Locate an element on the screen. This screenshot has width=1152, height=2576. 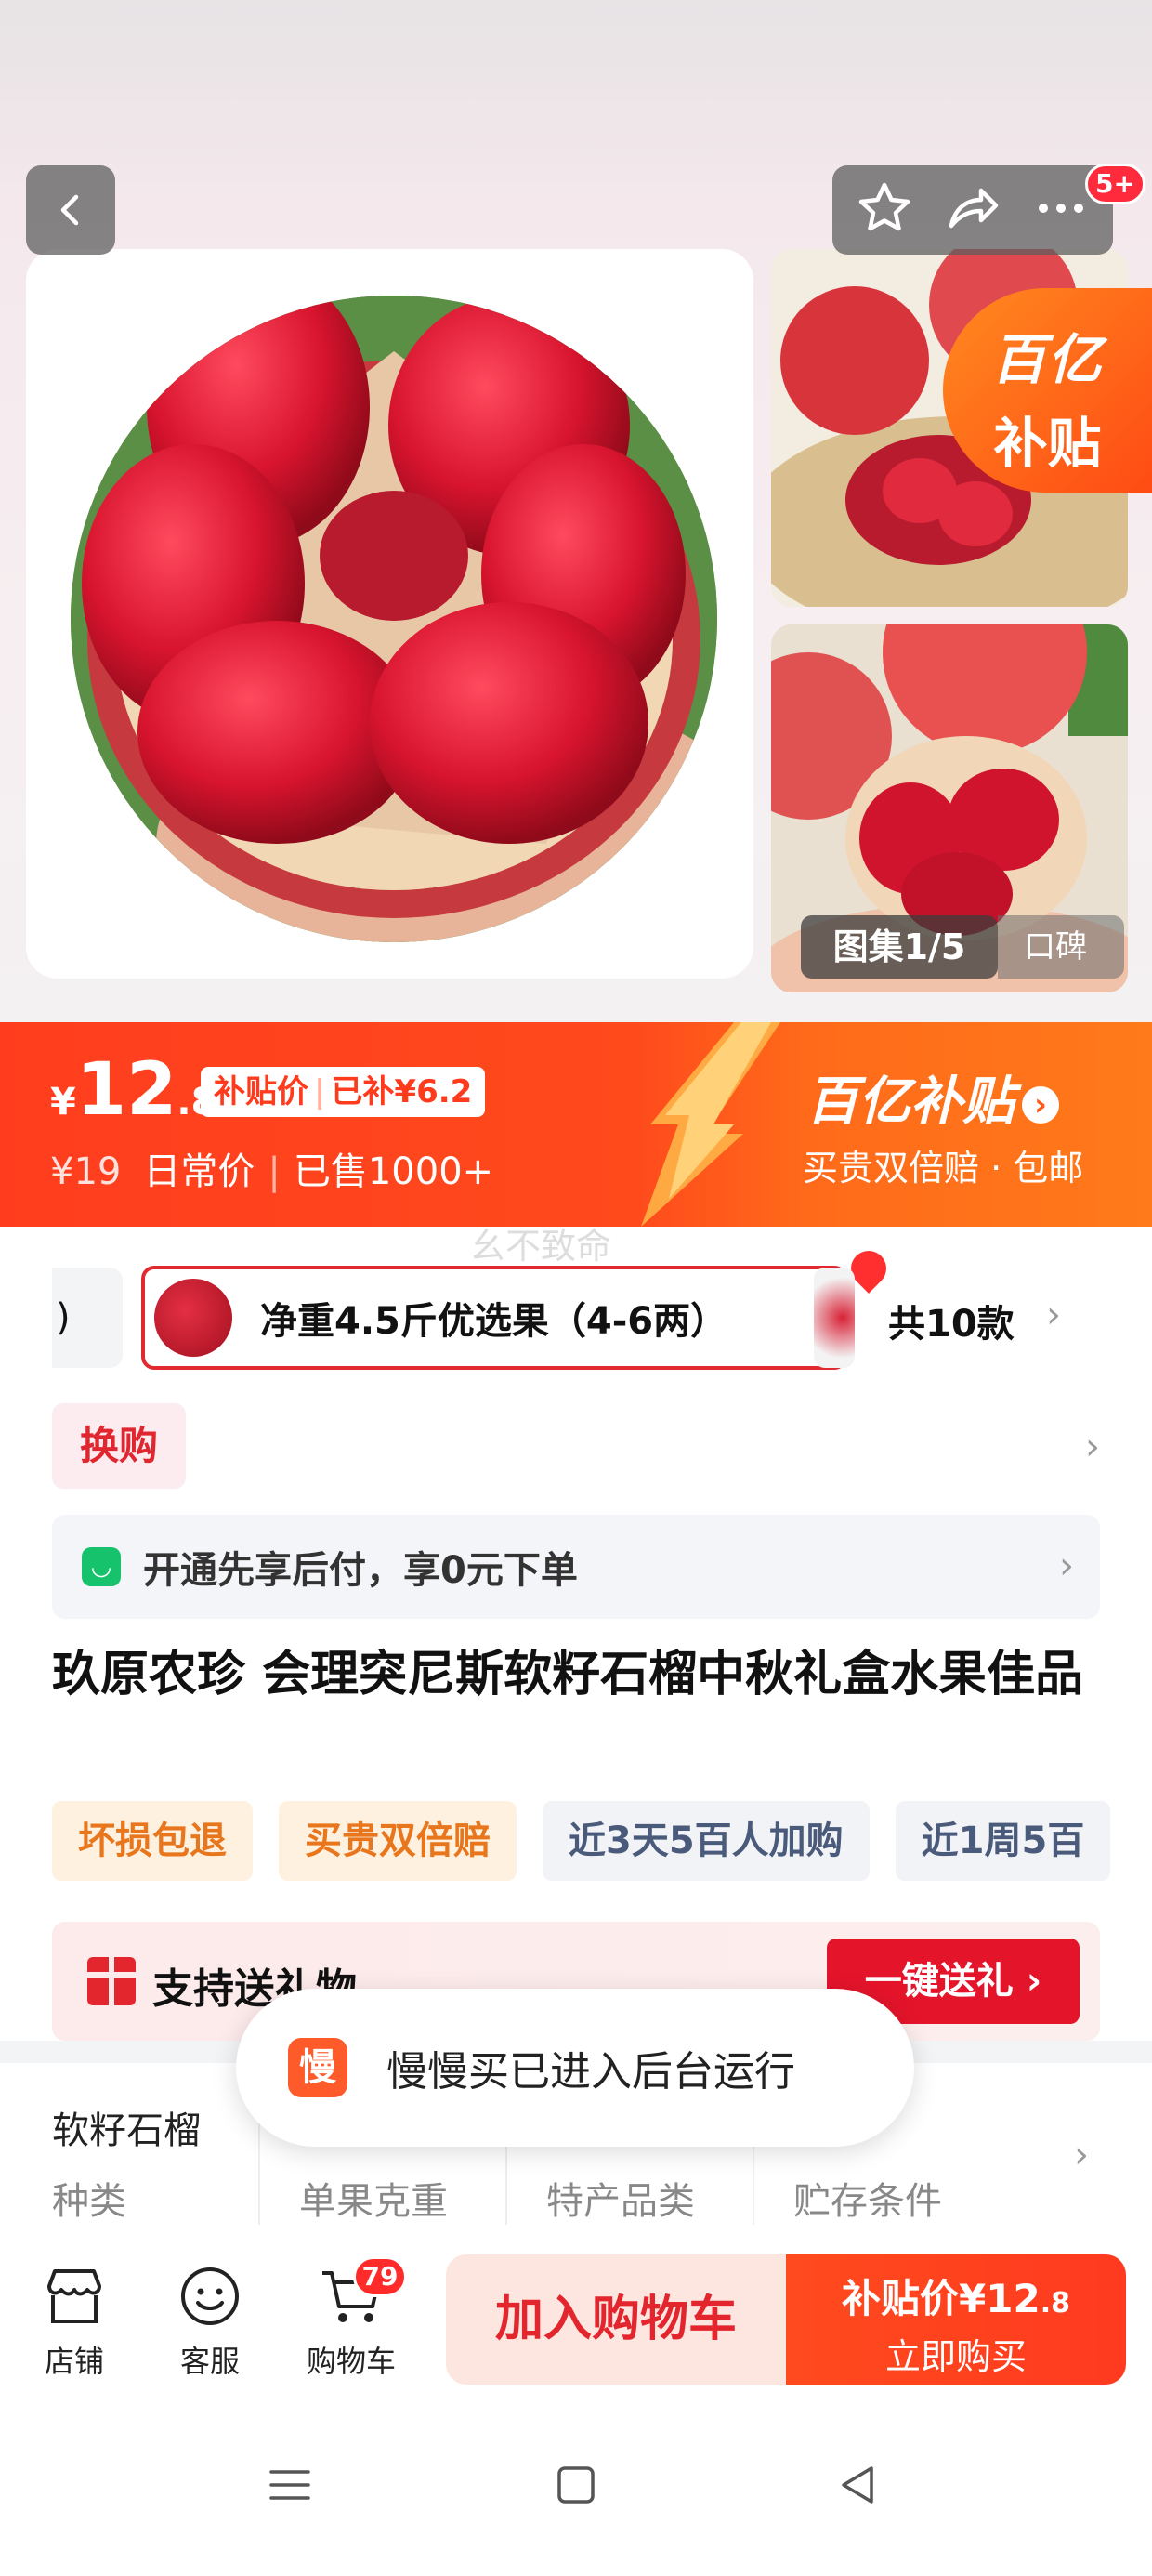
top-actions is located at coordinates (972, 210).